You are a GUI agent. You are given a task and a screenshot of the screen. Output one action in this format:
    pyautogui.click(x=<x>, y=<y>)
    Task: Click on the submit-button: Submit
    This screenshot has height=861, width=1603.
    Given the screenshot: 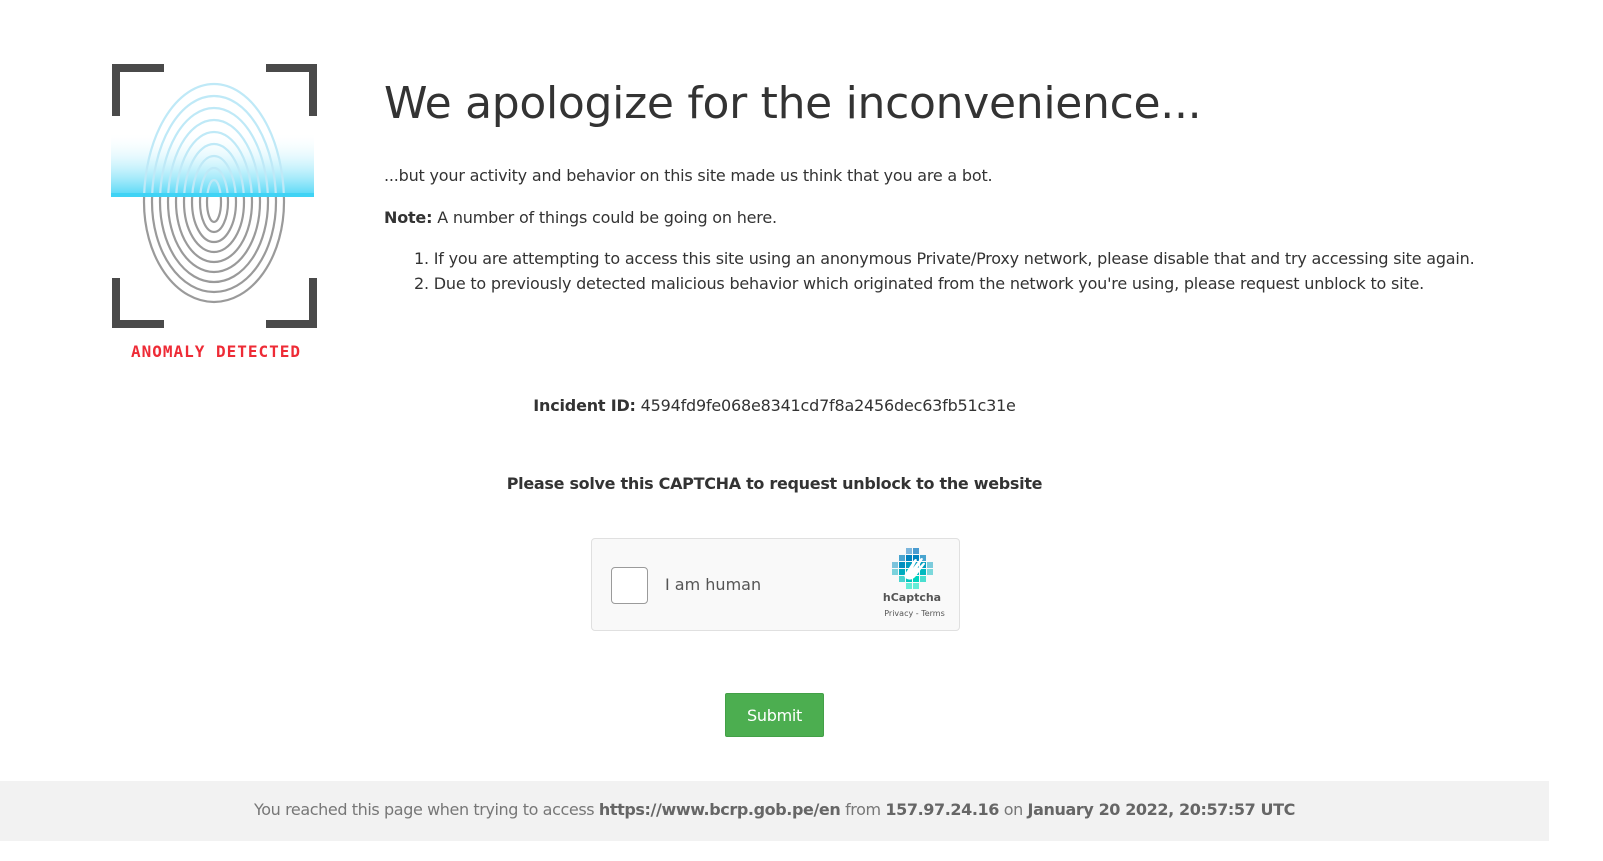 What is the action you would take?
    pyautogui.click(x=774, y=715)
    